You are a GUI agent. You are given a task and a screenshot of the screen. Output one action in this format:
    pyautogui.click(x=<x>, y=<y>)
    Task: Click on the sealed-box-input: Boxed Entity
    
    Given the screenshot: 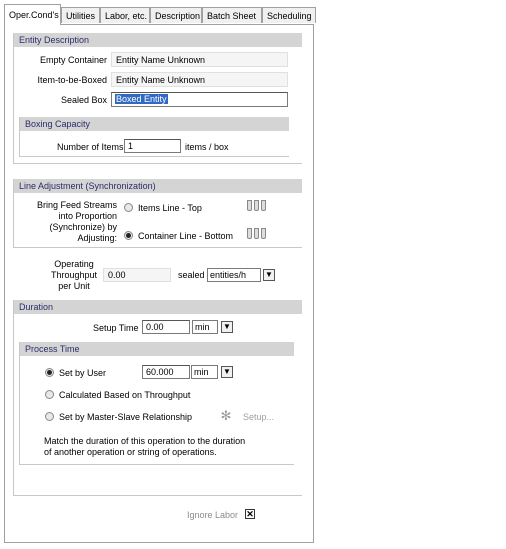 What is the action you would take?
    pyautogui.click(x=199, y=99)
    